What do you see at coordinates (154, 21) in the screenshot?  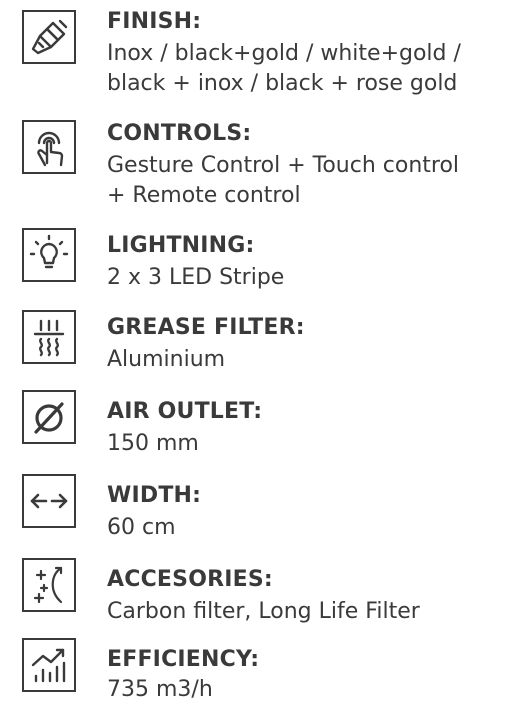 I see `spec-label: FINISH:` at bounding box center [154, 21].